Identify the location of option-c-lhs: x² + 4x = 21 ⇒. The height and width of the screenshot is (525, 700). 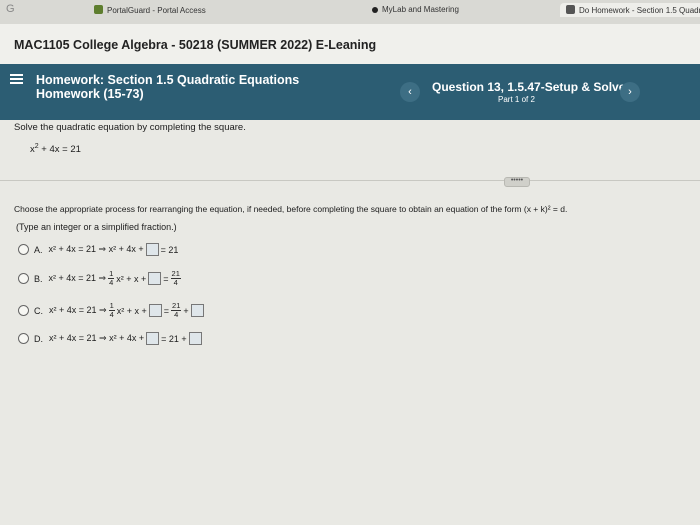
(78, 310).